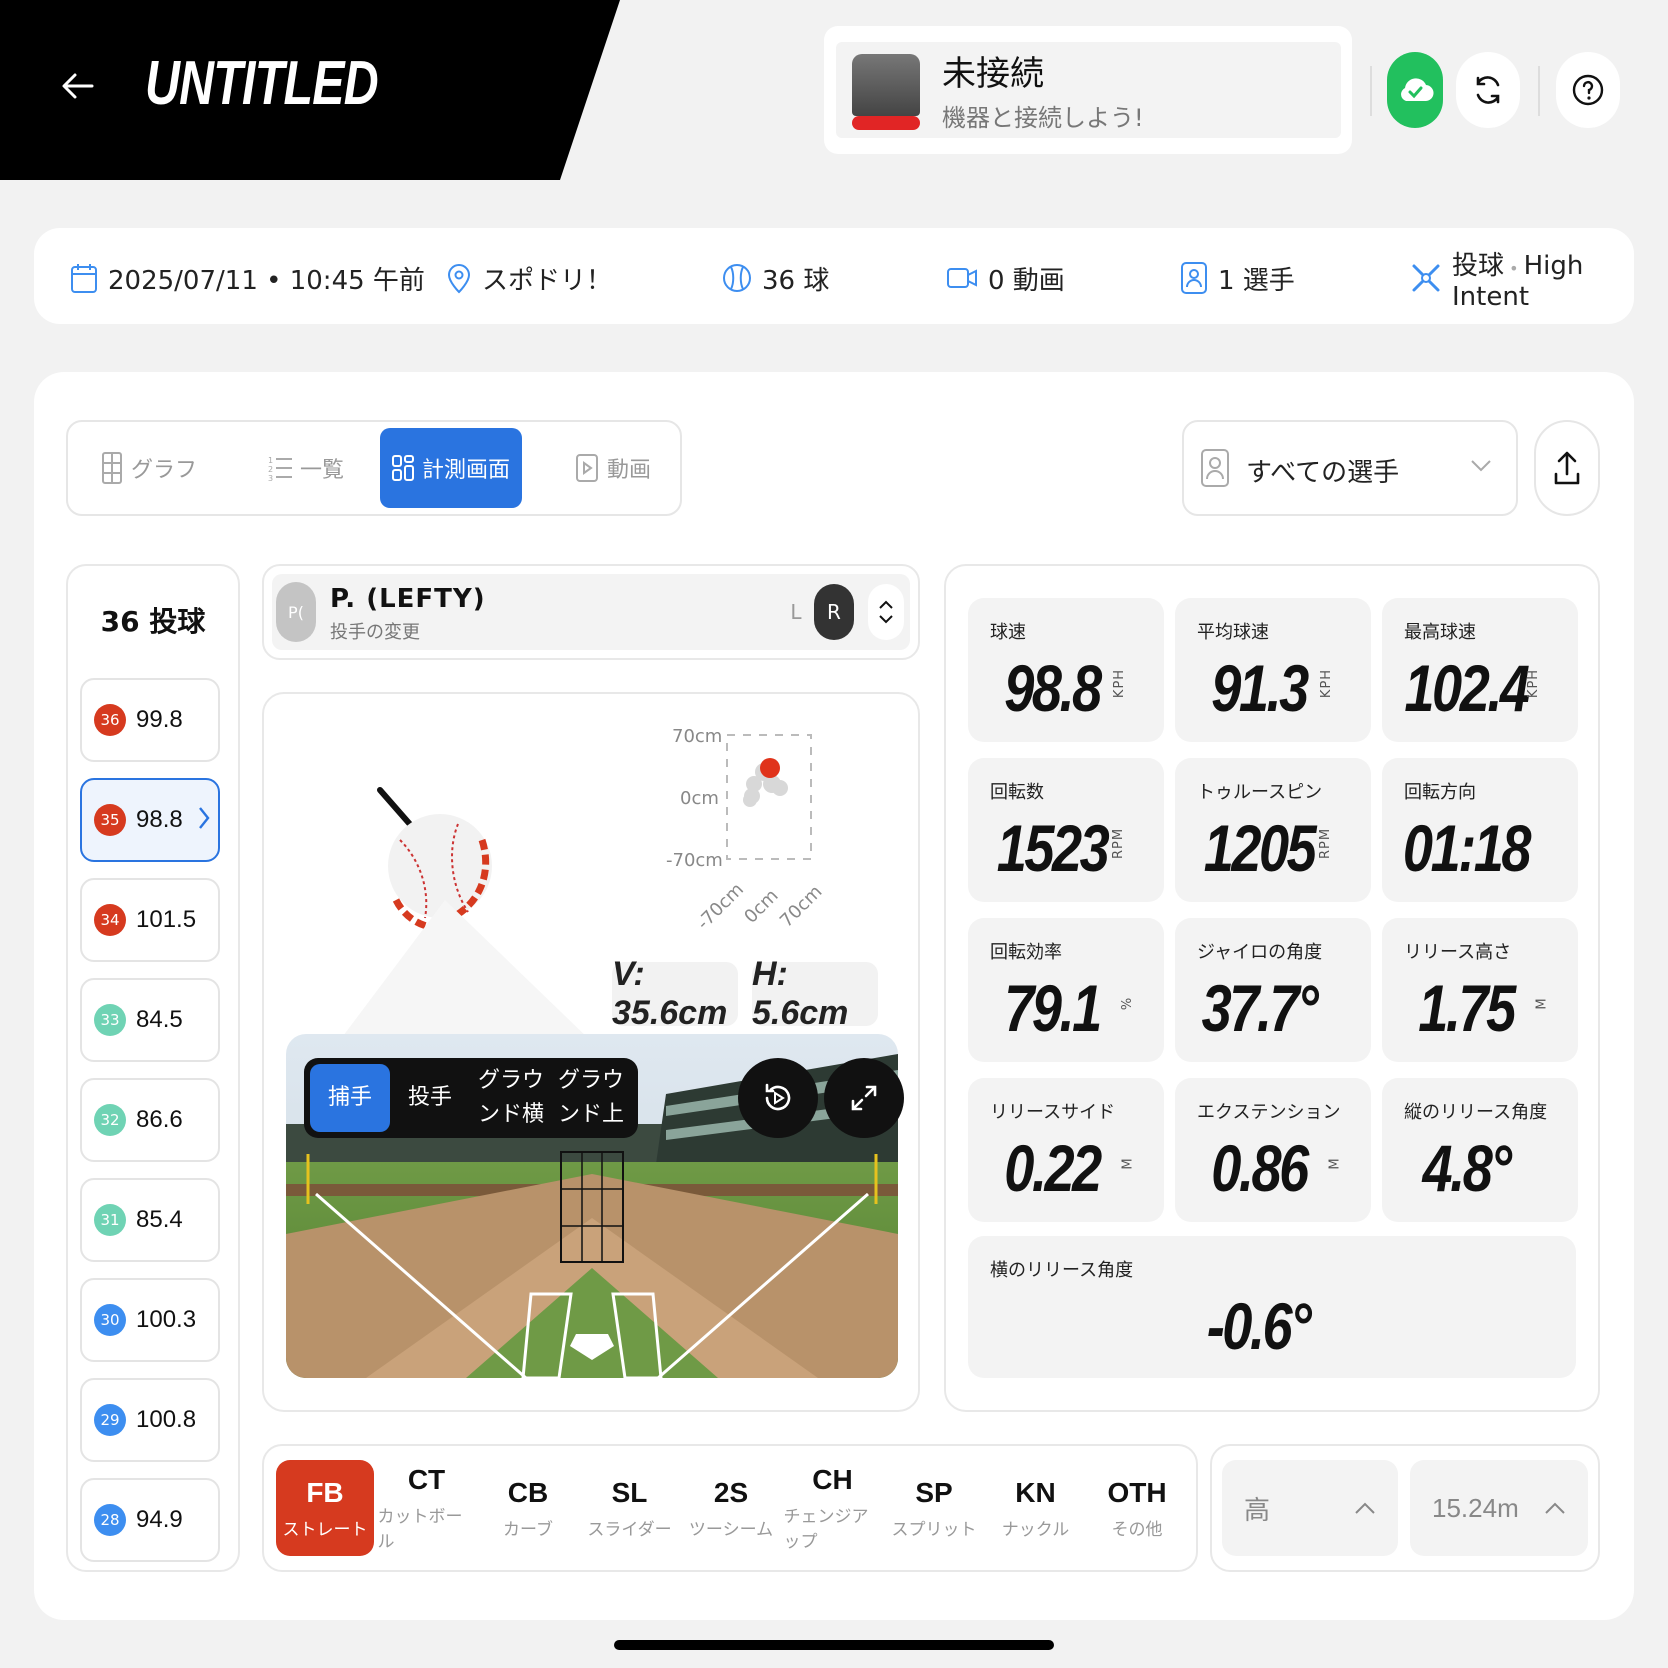 The width and height of the screenshot is (1668, 1668). What do you see at coordinates (1480, 830) in the screenshot?
I see `metric-card: 回転方向 01:18` at bounding box center [1480, 830].